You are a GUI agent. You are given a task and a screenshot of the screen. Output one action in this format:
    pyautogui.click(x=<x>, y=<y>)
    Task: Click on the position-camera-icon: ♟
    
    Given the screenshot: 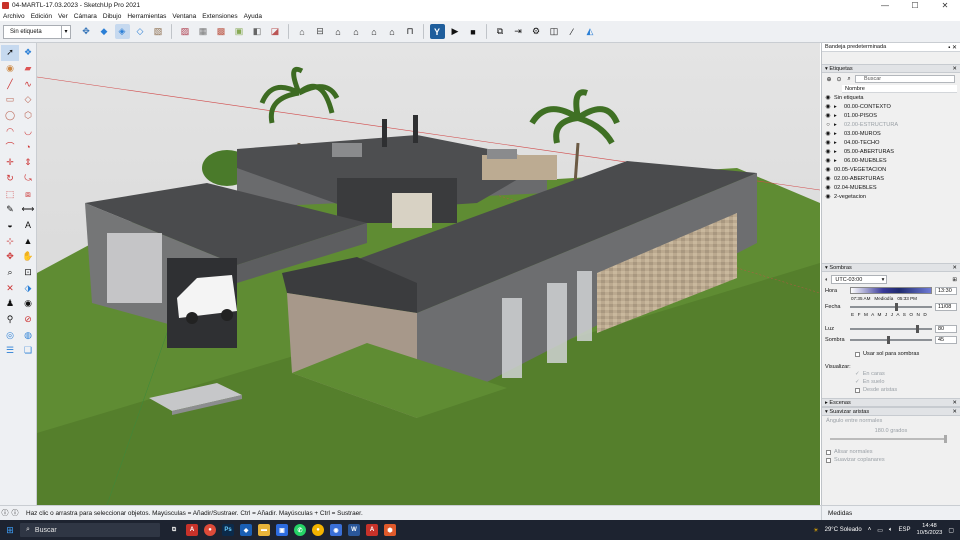 What is the action you would take?
    pyautogui.click(x=10, y=304)
    